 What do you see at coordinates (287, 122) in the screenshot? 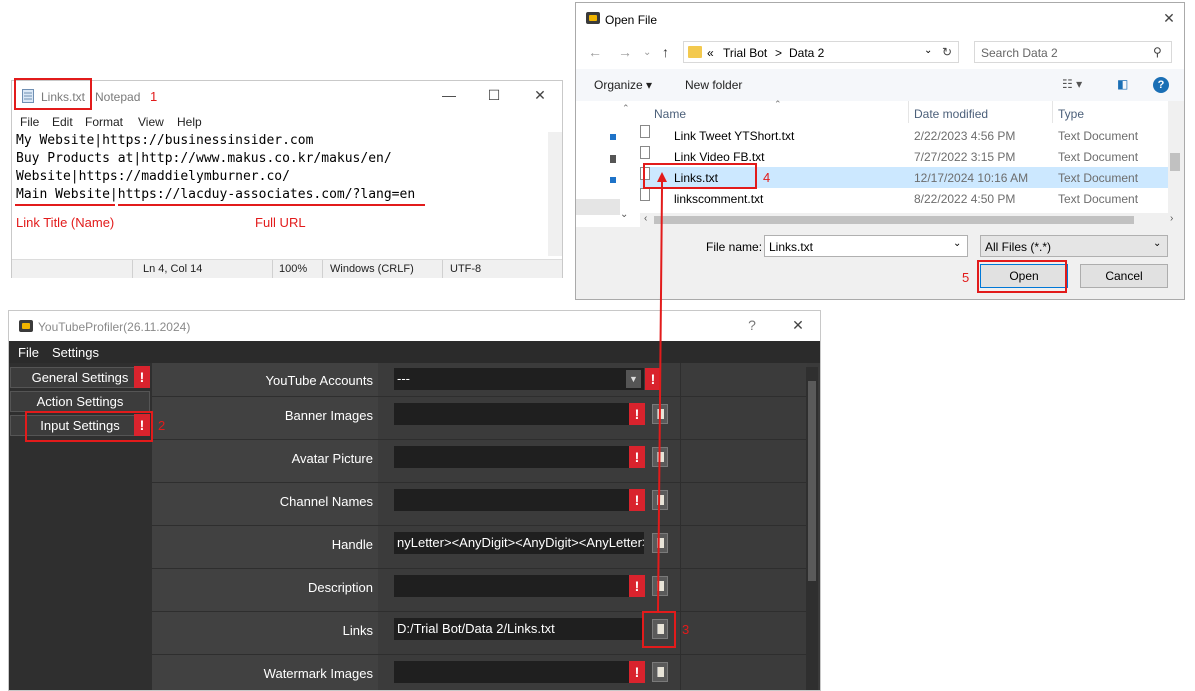
I see `notepad-menu-bar: File Edit Format View Help` at bounding box center [287, 122].